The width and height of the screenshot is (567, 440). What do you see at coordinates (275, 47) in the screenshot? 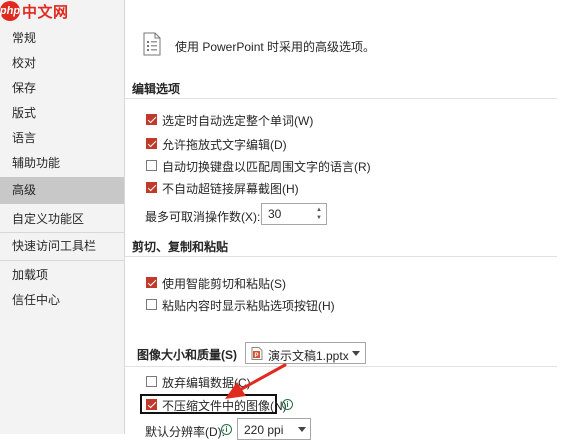
I see `page-description: 使用 PowerPoint 时采用的高级选项。` at bounding box center [275, 47].